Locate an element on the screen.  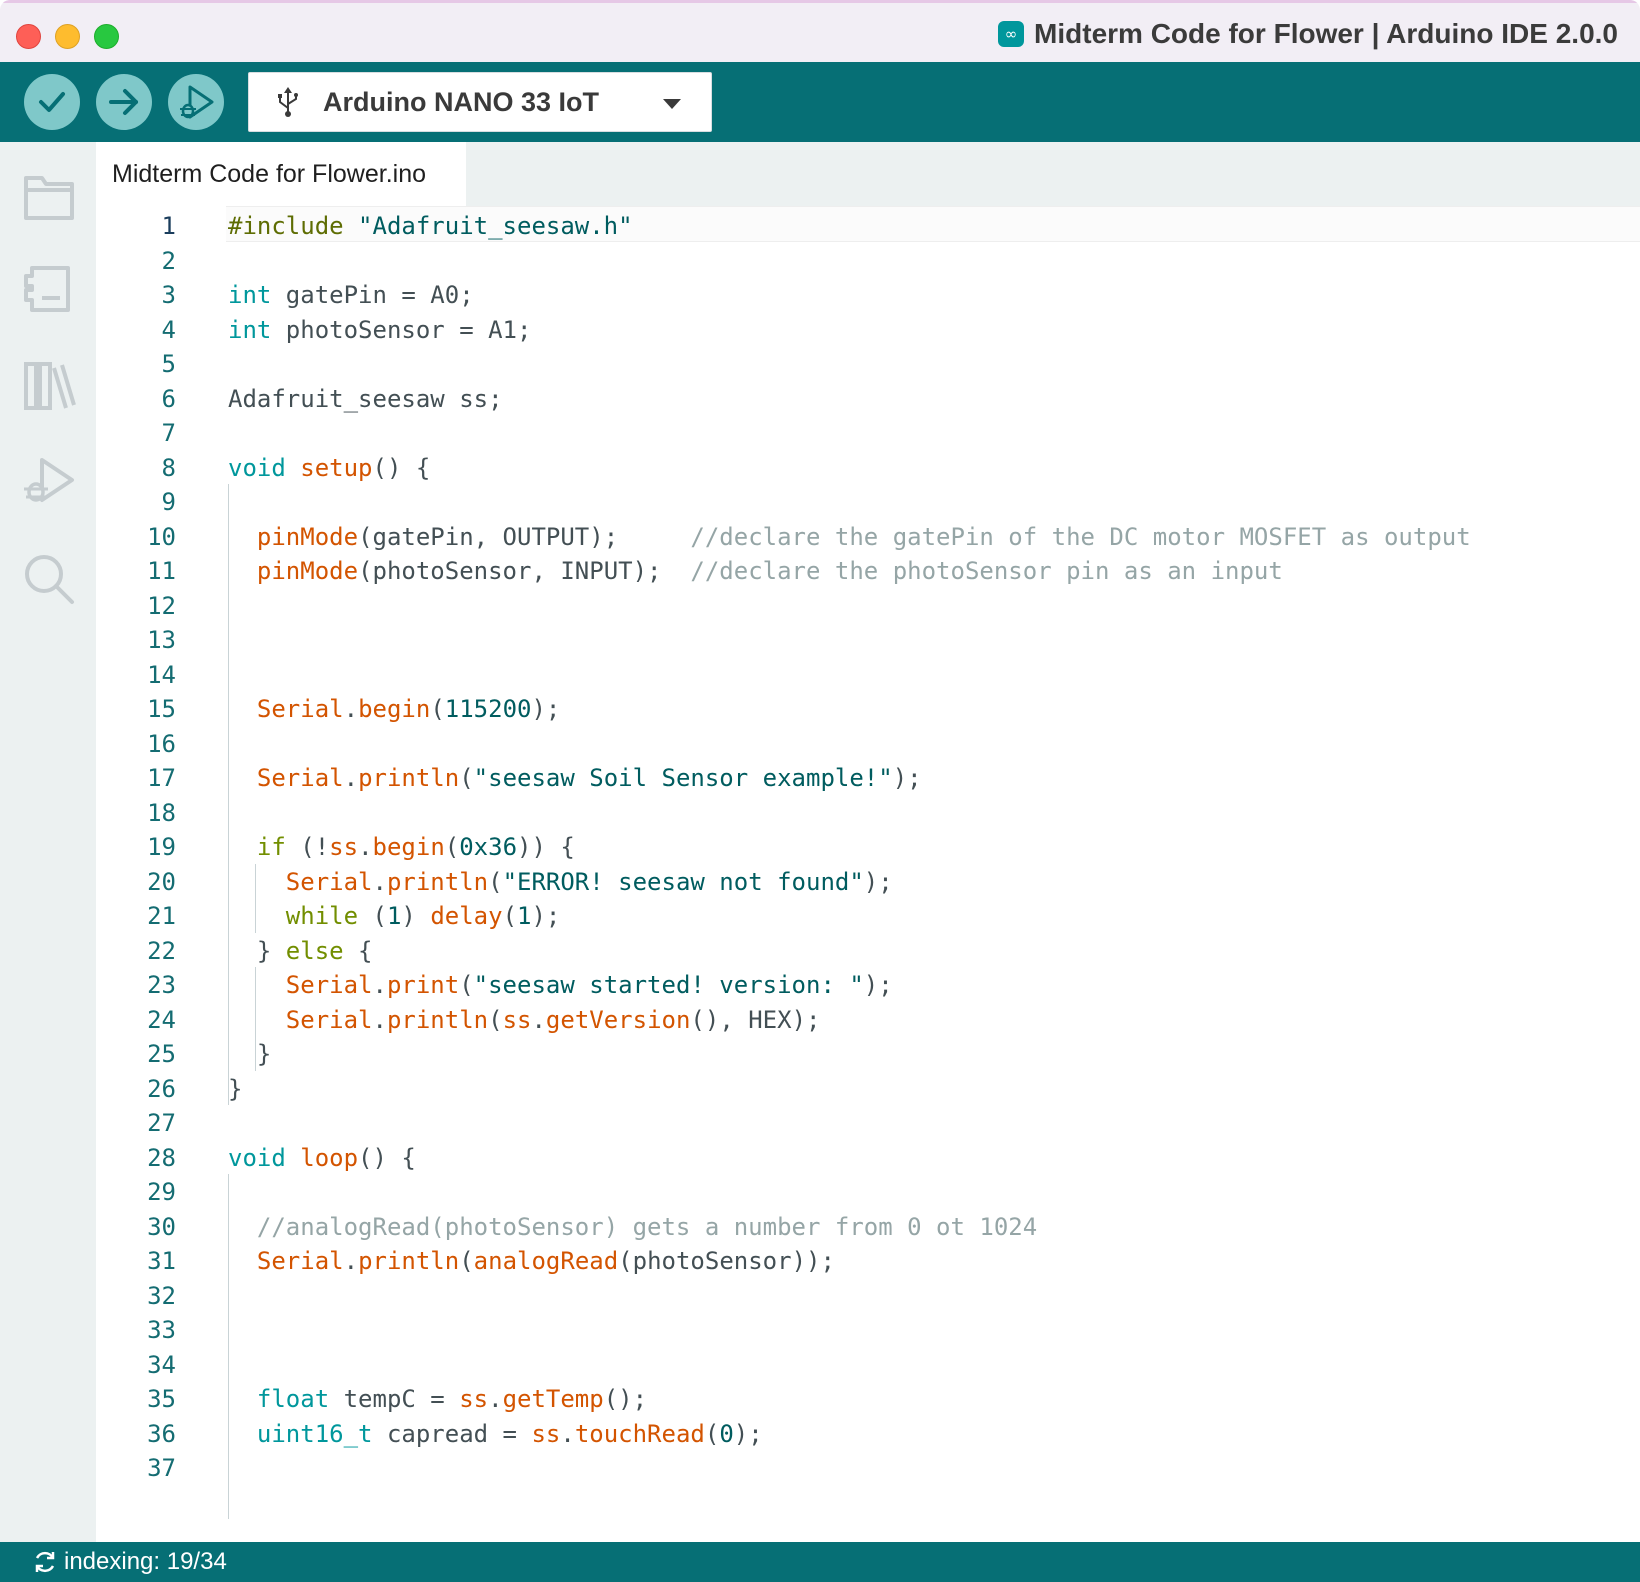
debug-icon is located at coordinates (197, 102).